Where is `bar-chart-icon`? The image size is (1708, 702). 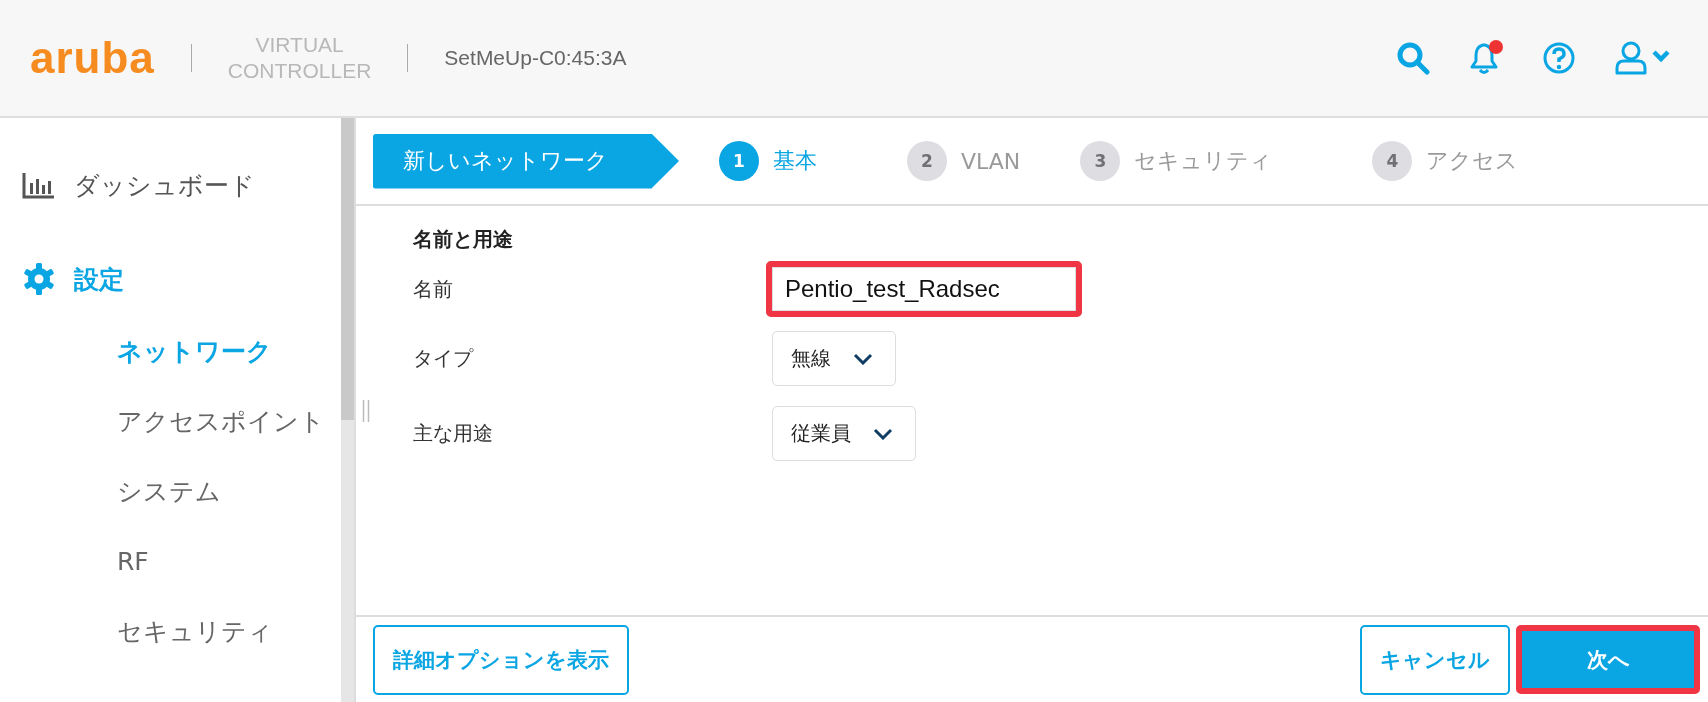 bar-chart-icon is located at coordinates (39, 185).